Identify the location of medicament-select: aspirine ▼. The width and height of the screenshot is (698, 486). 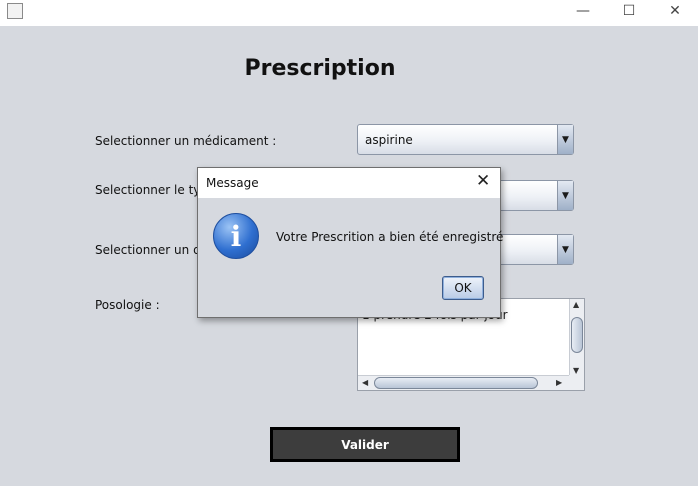
(465, 139).